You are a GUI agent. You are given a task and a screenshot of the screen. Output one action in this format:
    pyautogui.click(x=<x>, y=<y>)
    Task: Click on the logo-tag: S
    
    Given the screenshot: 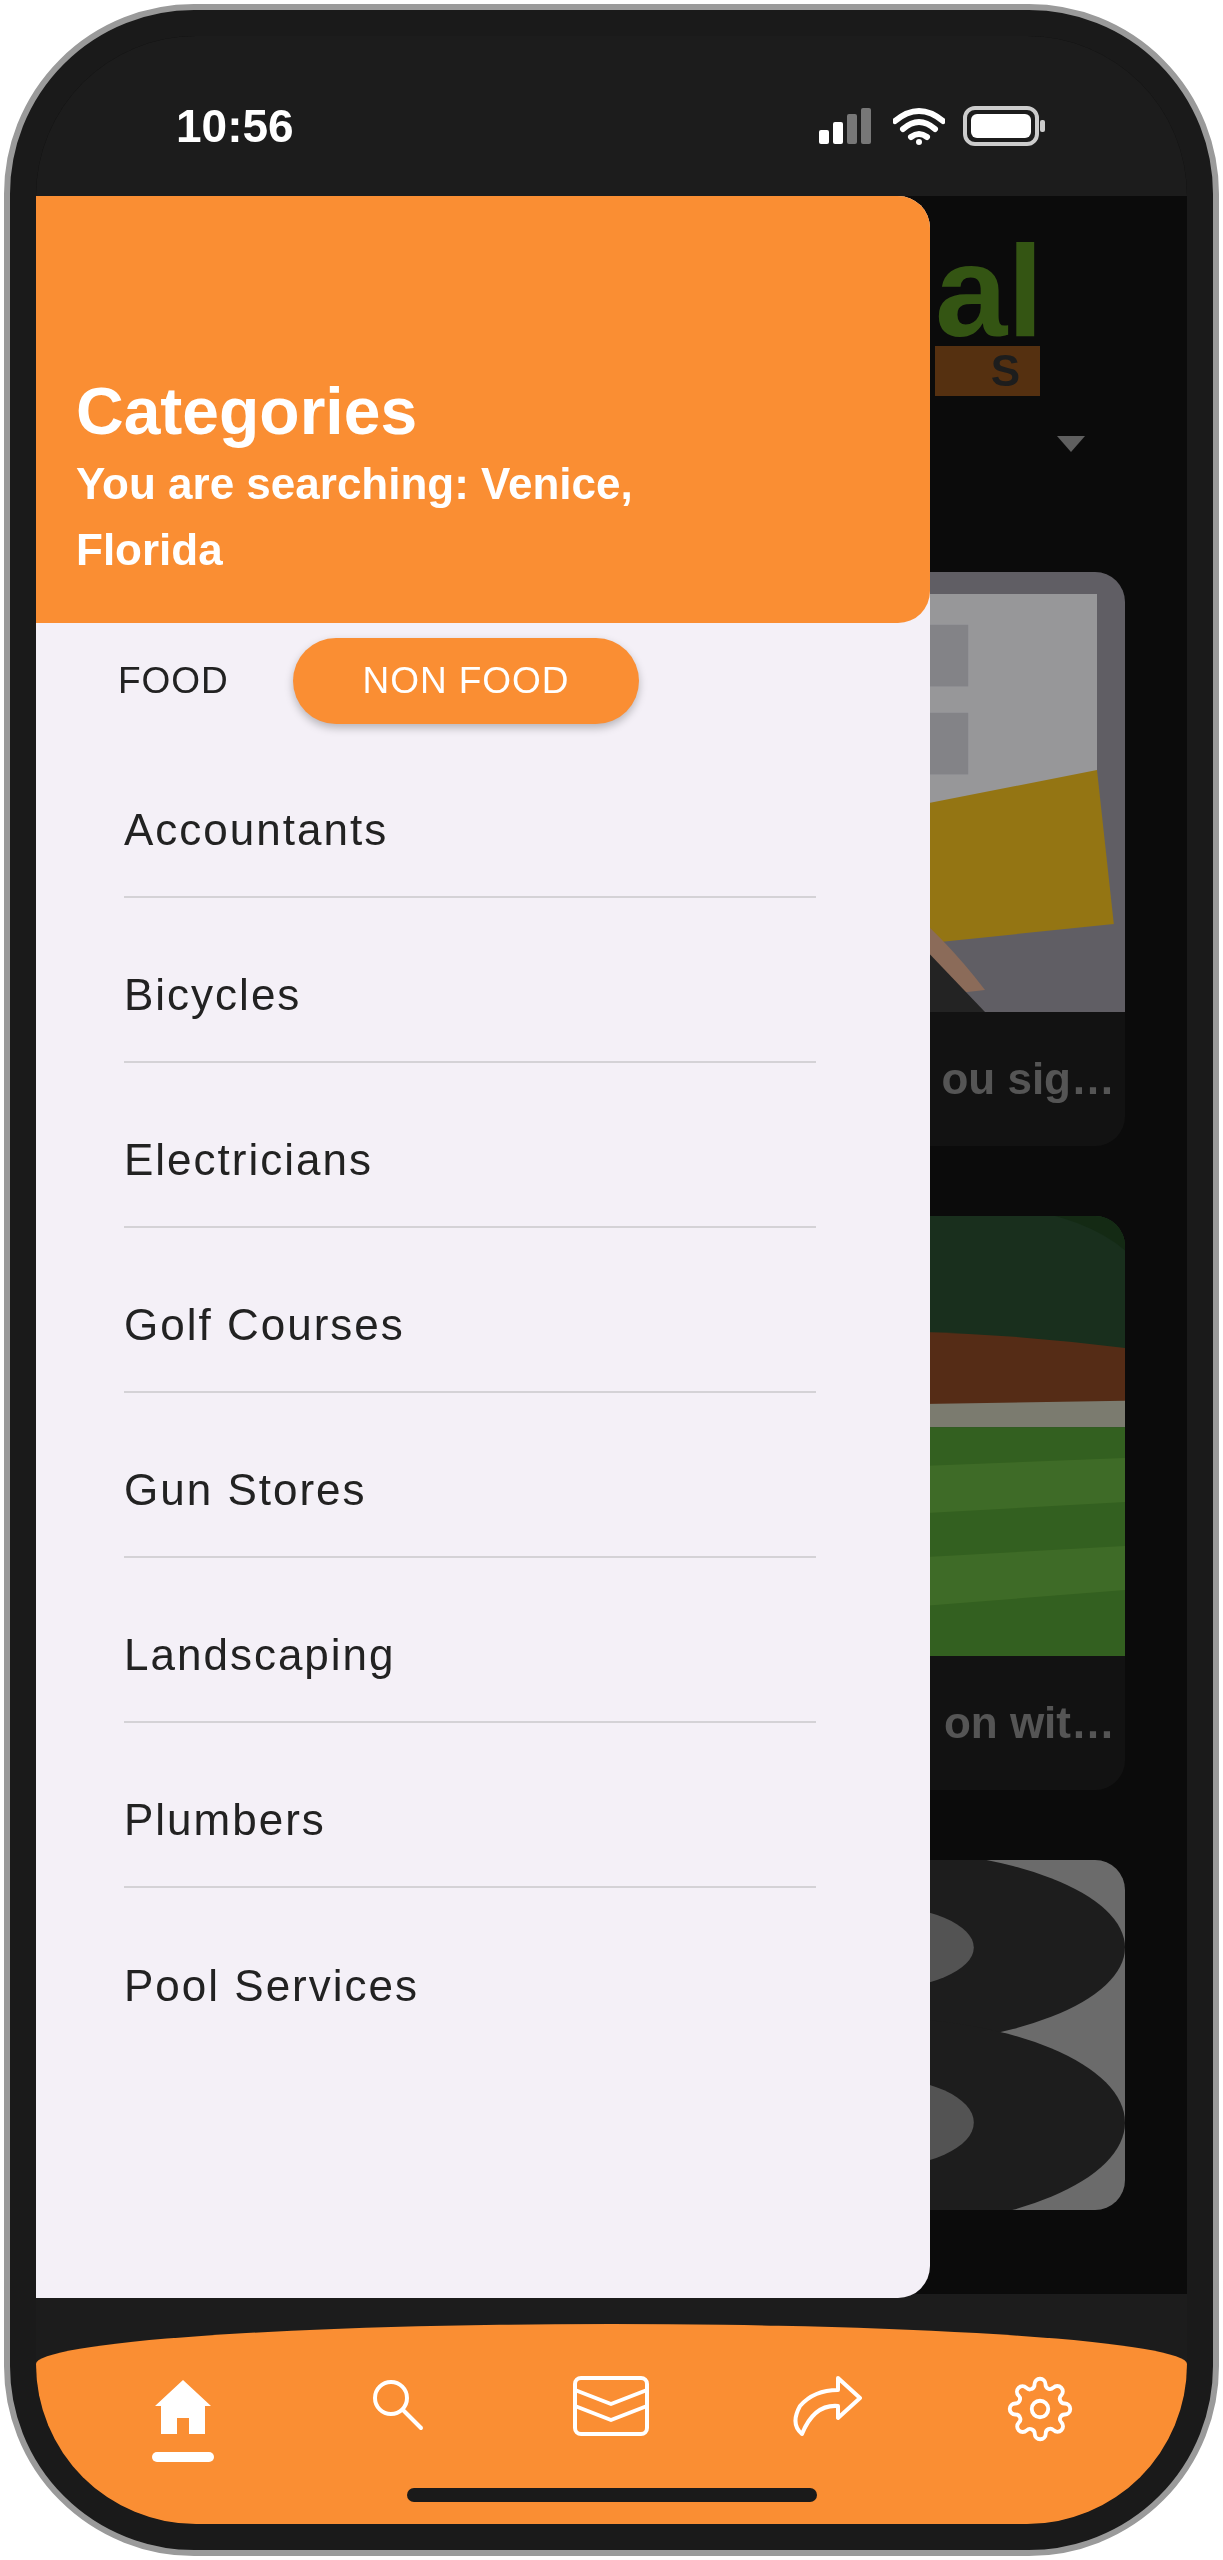 What is the action you would take?
    pyautogui.click(x=987, y=371)
    